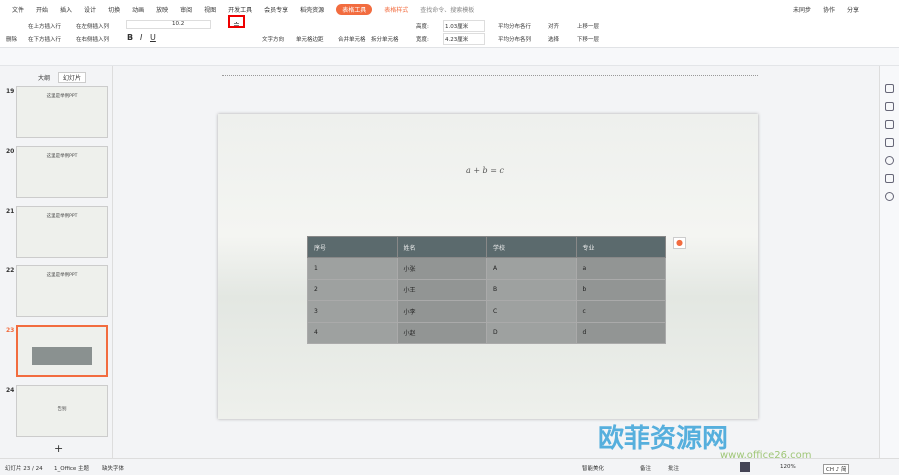 The height and width of the screenshot is (475, 899). I want to click on settings-icon, so click(889, 106).